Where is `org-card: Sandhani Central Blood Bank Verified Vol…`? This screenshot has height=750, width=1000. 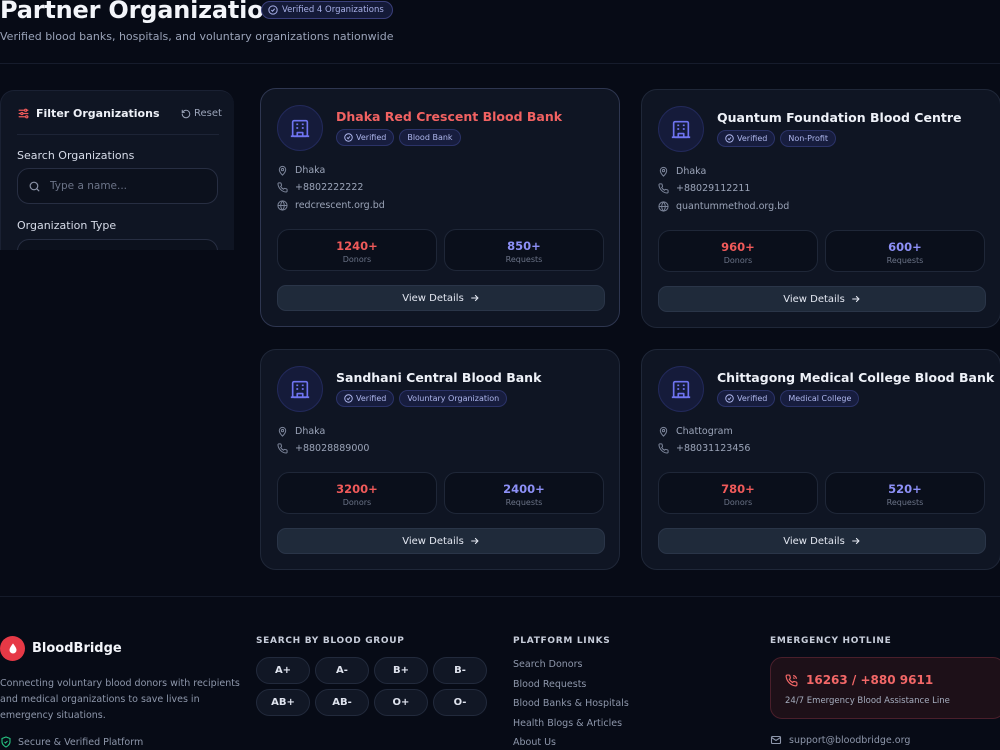
org-card: Sandhani Central Blood Bank Verified Vol… is located at coordinates (440, 459).